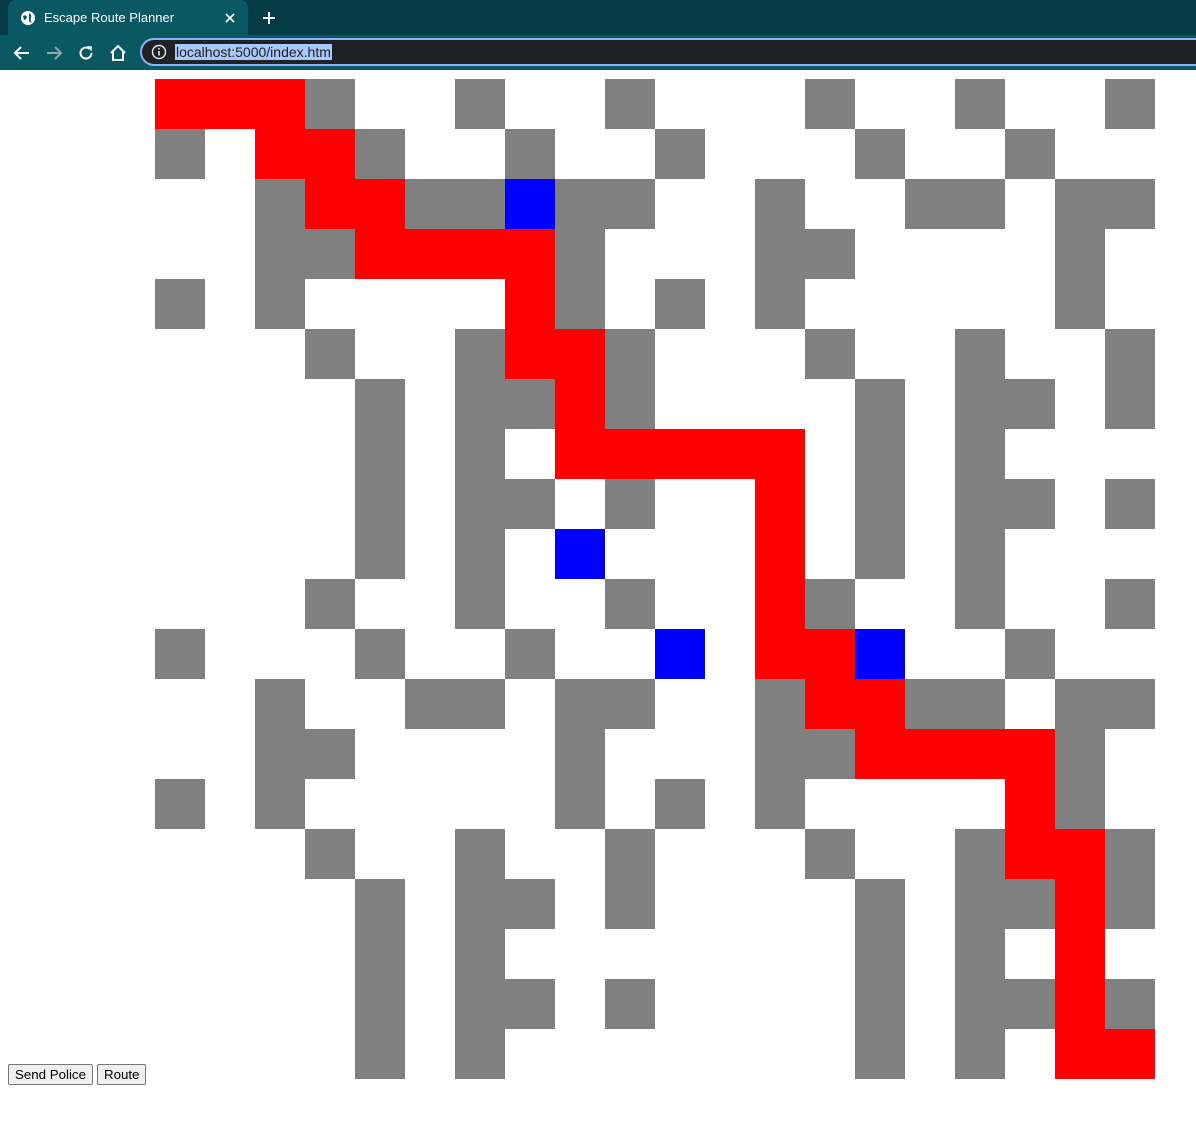  Describe the element at coordinates (668, 52) in the screenshot. I see `address-bar: localhost:5000/index.htm` at that location.